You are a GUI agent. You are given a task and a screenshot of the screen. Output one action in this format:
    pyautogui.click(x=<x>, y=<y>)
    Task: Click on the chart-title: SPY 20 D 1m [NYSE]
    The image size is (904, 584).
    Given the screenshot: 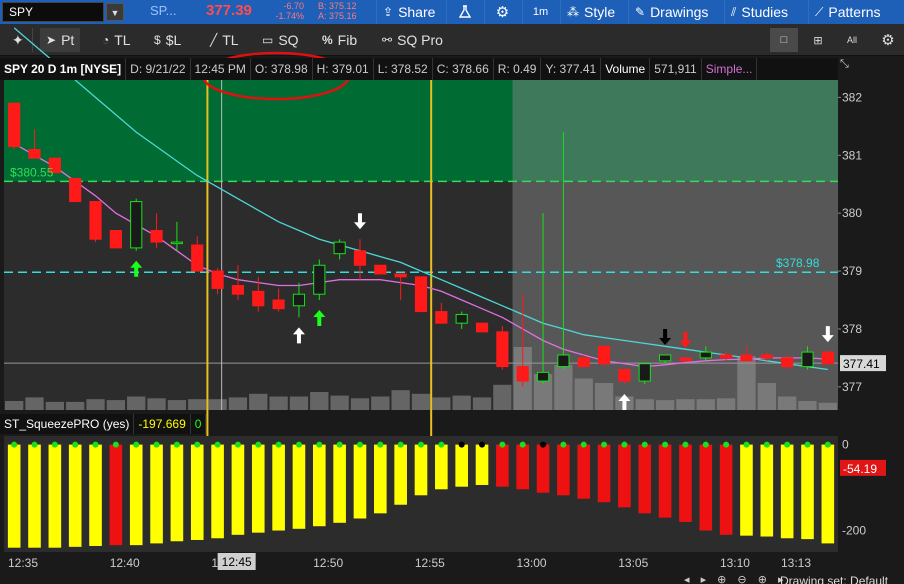 What is the action you would take?
    pyautogui.click(x=63, y=69)
    